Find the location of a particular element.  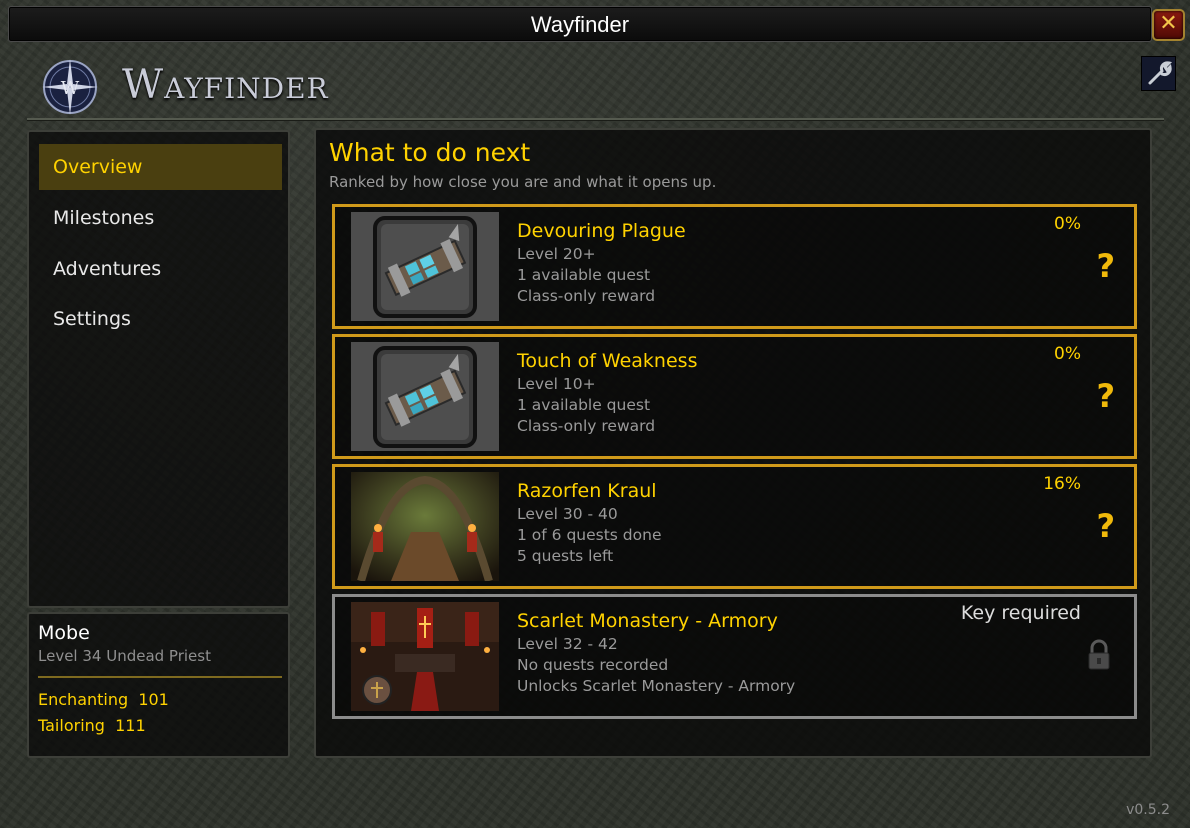

card-detail: No quests recorded is located at coordinates (593, 665).